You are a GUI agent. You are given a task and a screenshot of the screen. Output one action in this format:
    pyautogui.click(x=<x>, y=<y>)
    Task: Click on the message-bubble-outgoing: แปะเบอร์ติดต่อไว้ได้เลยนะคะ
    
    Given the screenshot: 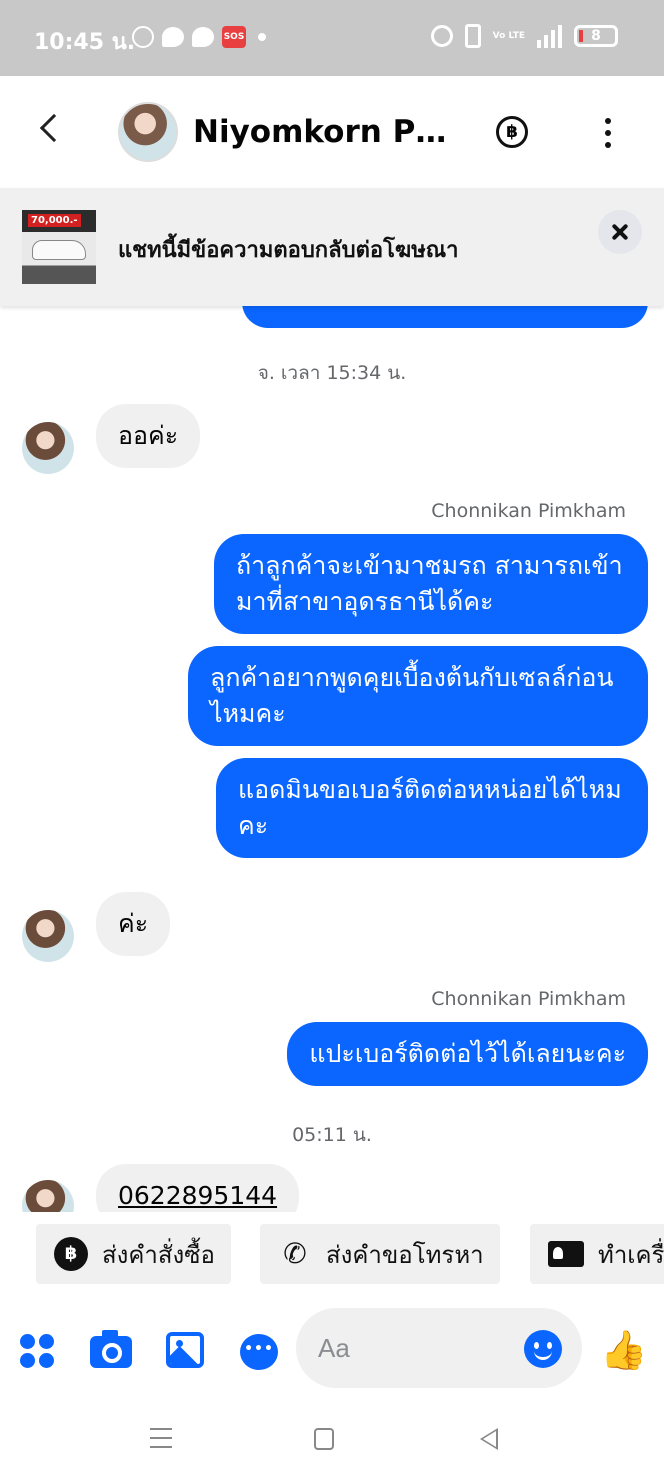 What is the action you would take?
    pyautogui.click(x=467, y=1054)
    